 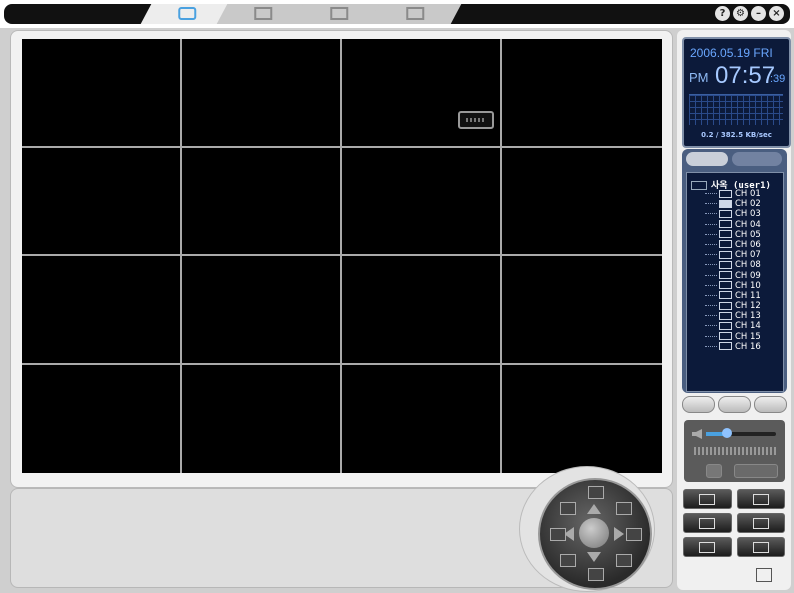 I want to click on search-icon, so click(x=339, y=13).